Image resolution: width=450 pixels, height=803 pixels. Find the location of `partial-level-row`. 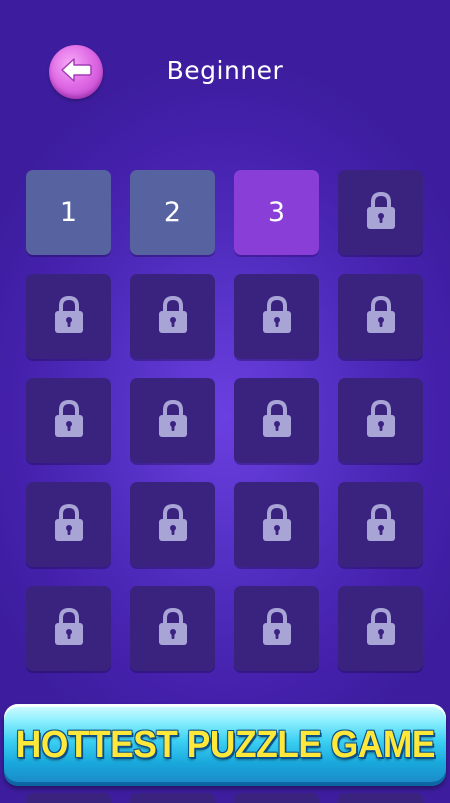

partial-level-row is located at coordinates (225, 798).